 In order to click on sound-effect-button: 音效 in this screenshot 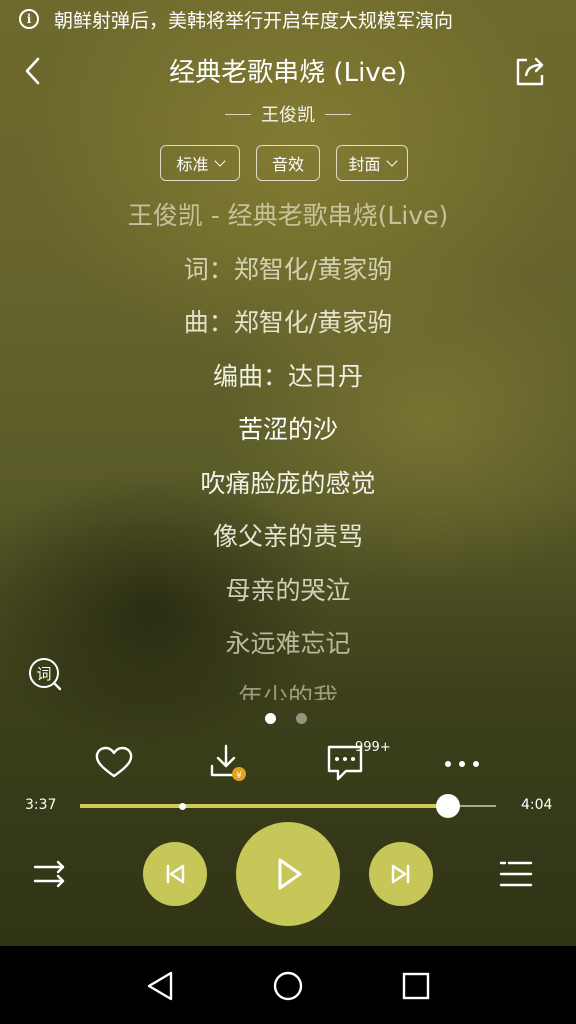, I will do `click(288, 163)`.